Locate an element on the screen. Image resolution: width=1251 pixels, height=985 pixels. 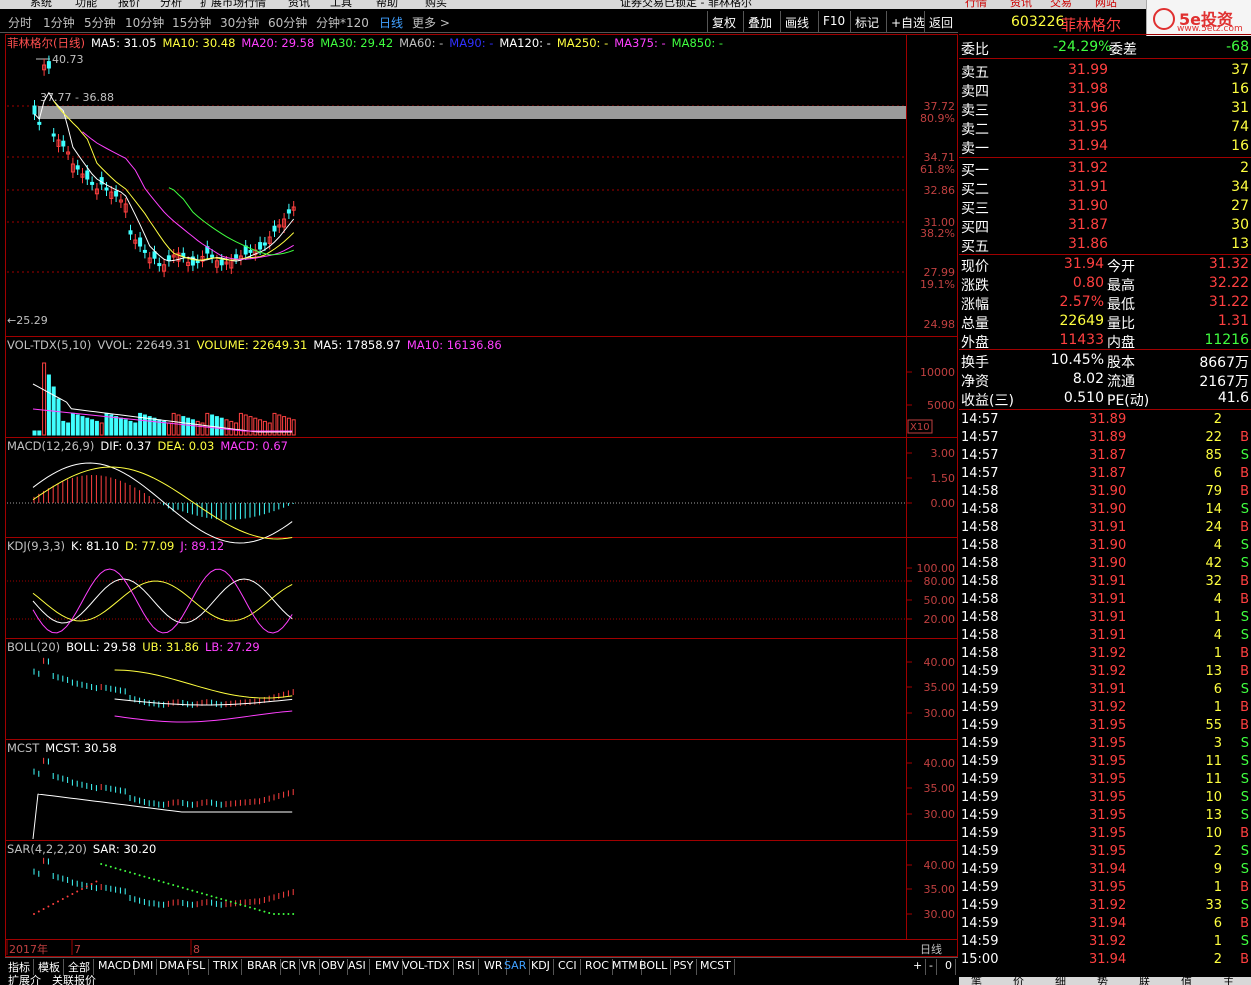
indicator-tab: KDJ is located at coordinates (541, 967).